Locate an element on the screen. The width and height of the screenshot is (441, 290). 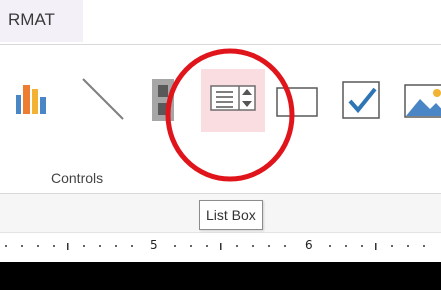
list-box-icon is located at coordinates (233, 98).